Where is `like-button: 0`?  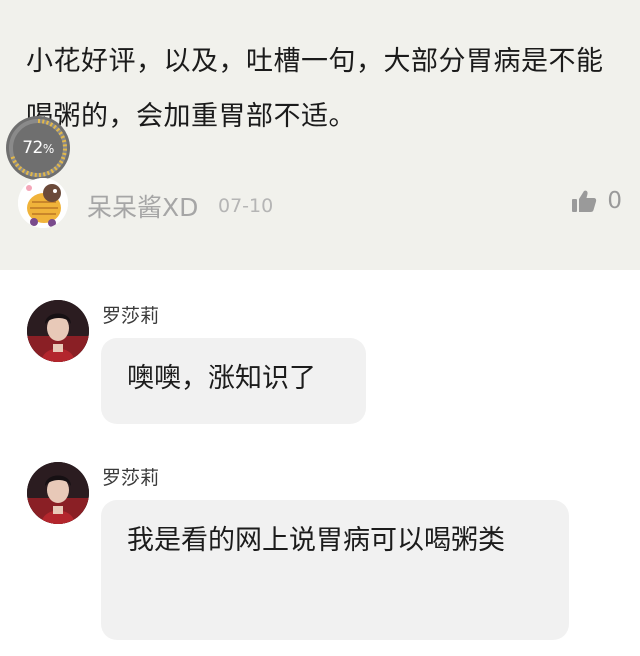
like-button: 0 is located at coordinates (596, 201).